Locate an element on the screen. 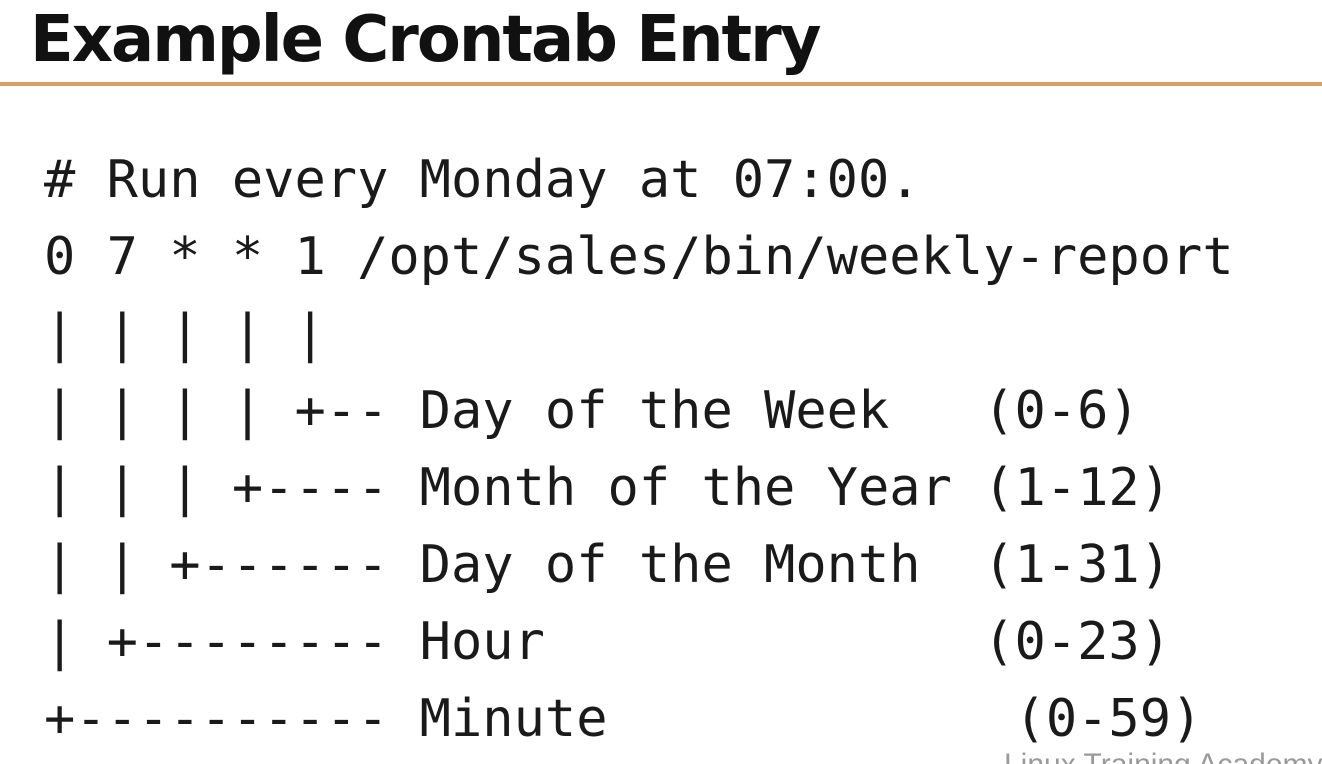  slide-title: Example Crontab Entry is located at coordinates (425, 40).